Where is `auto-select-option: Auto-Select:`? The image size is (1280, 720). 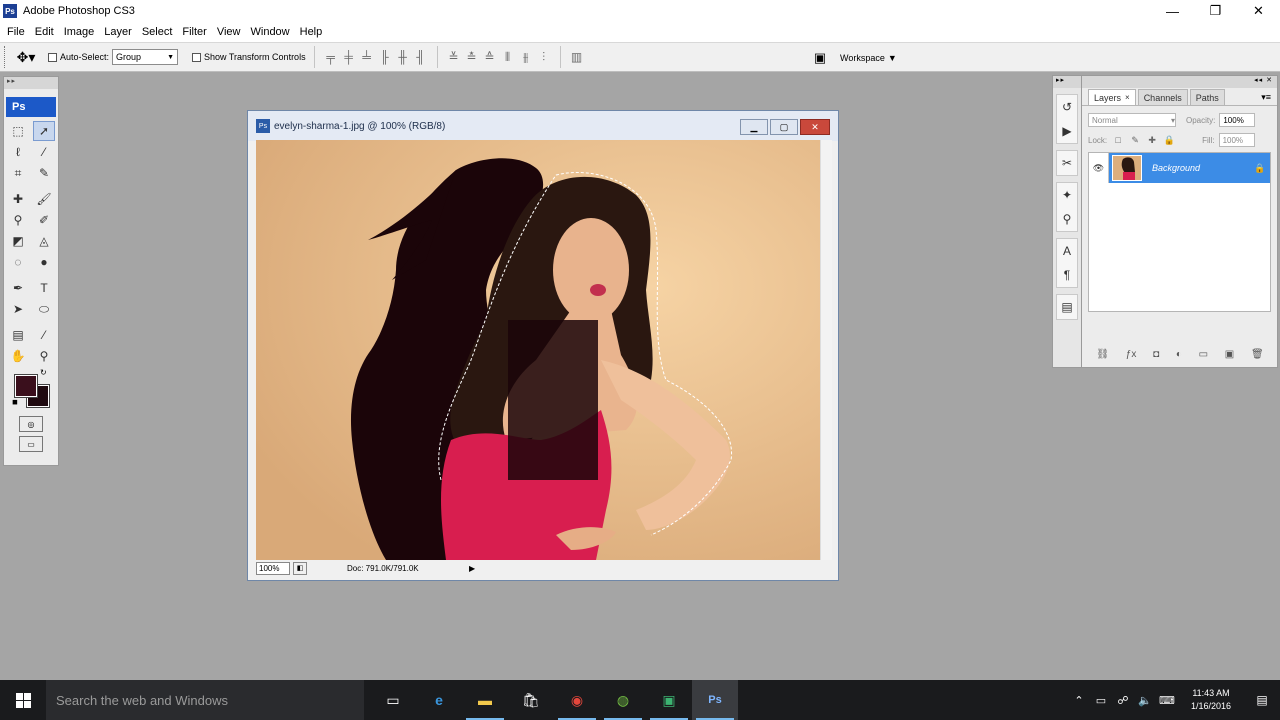 auto-select-option: Auto-Select: is located at coordinates (78, 57).